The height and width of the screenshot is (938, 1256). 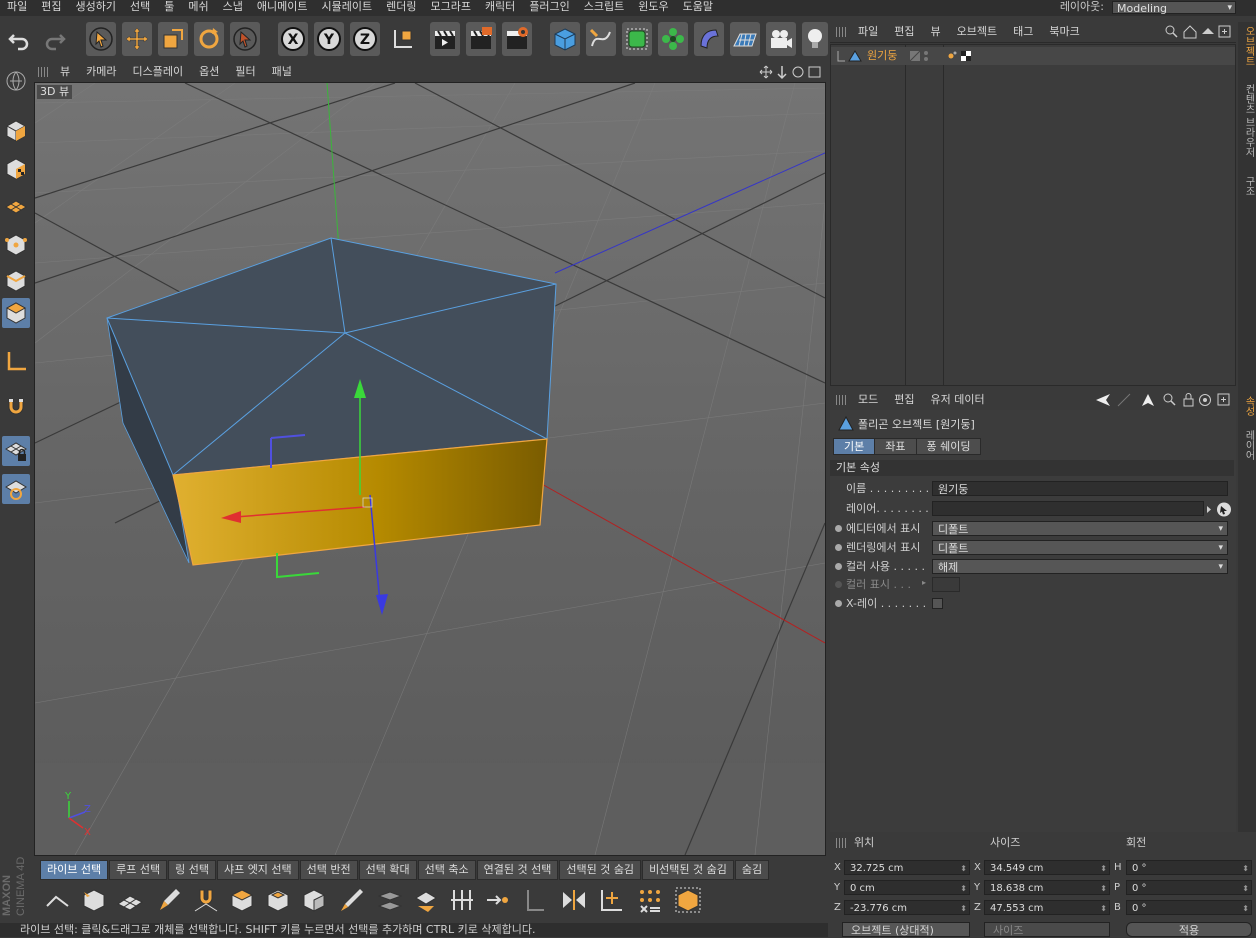 I want to click on points-mode-button, so click(x=16, y=245).